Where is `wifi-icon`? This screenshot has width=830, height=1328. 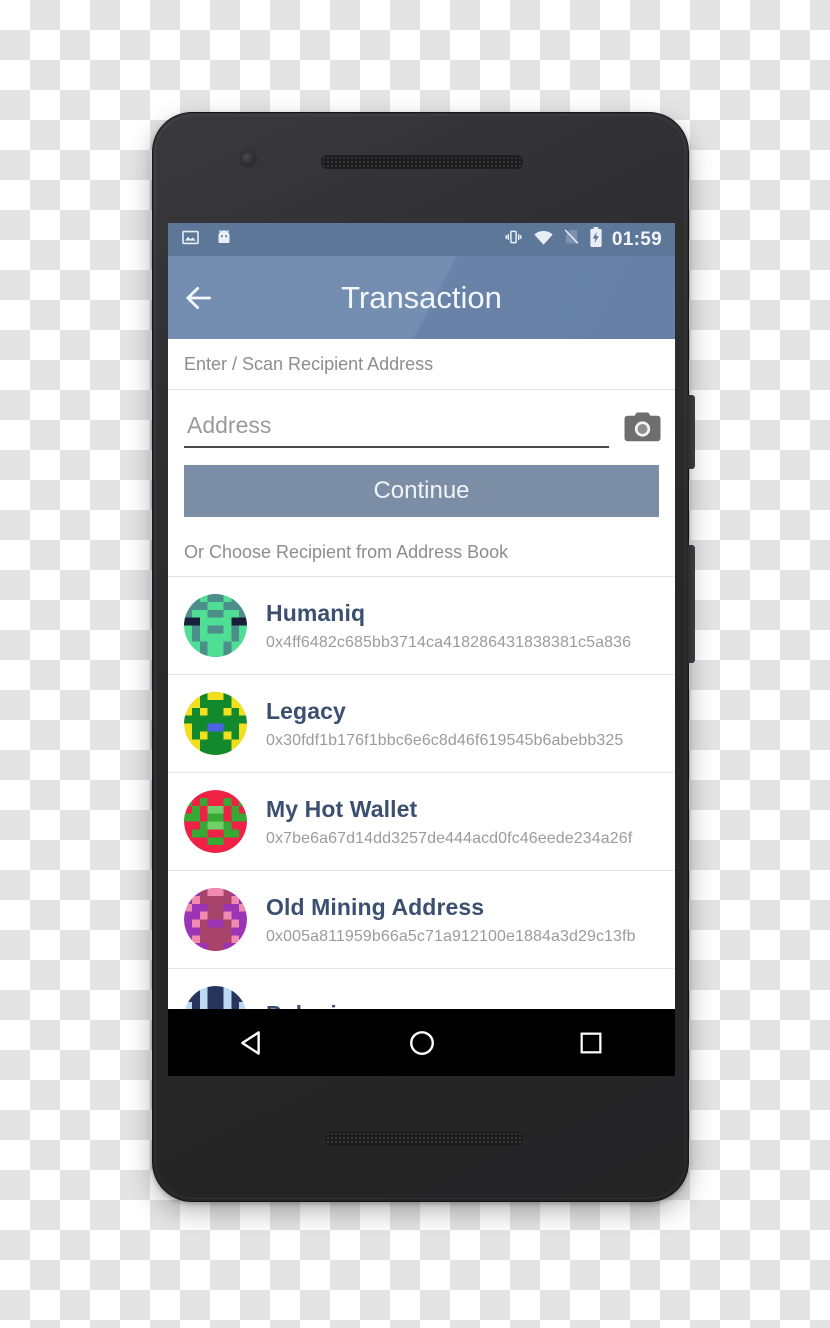 wifi-icon is located at coordinates (543, 240).